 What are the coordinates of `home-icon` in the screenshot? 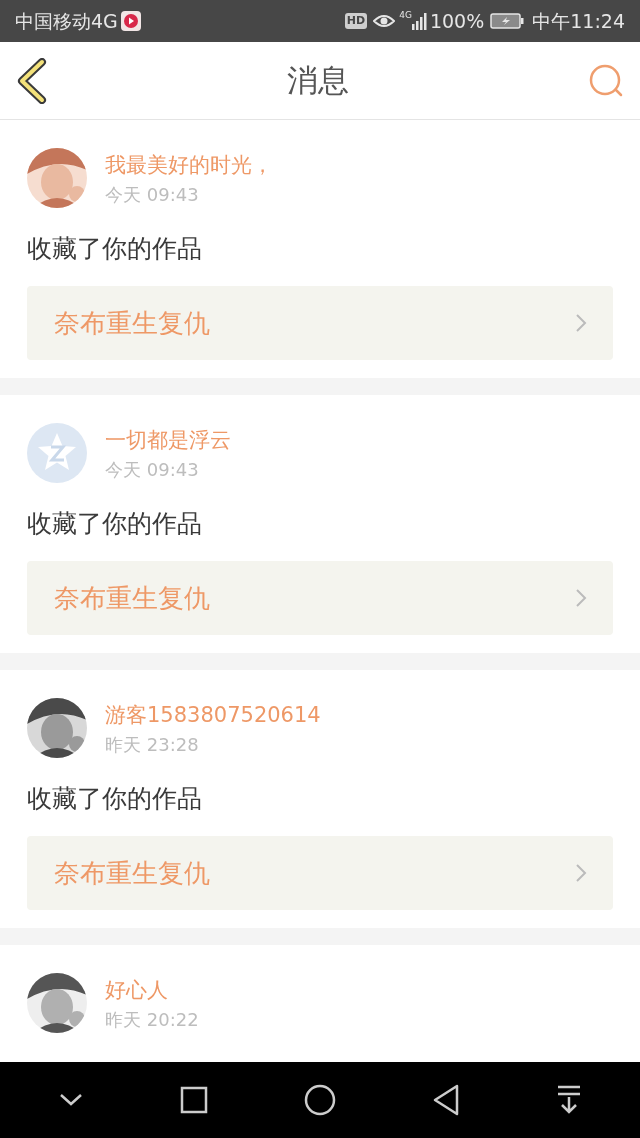 It's located at (320, 1100).